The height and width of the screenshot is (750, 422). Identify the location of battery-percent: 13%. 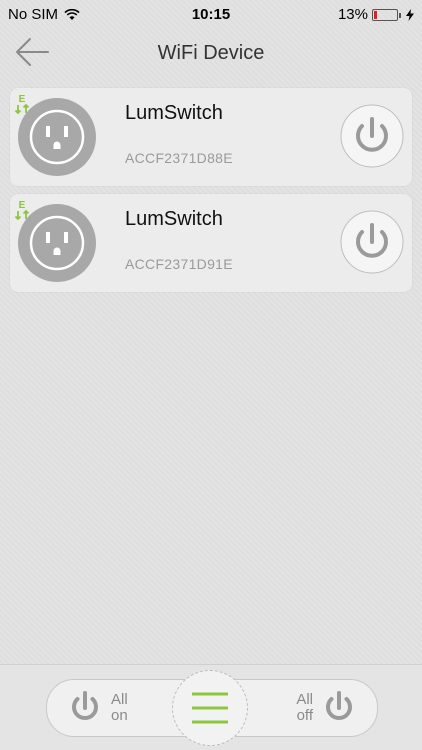
(352, 14).